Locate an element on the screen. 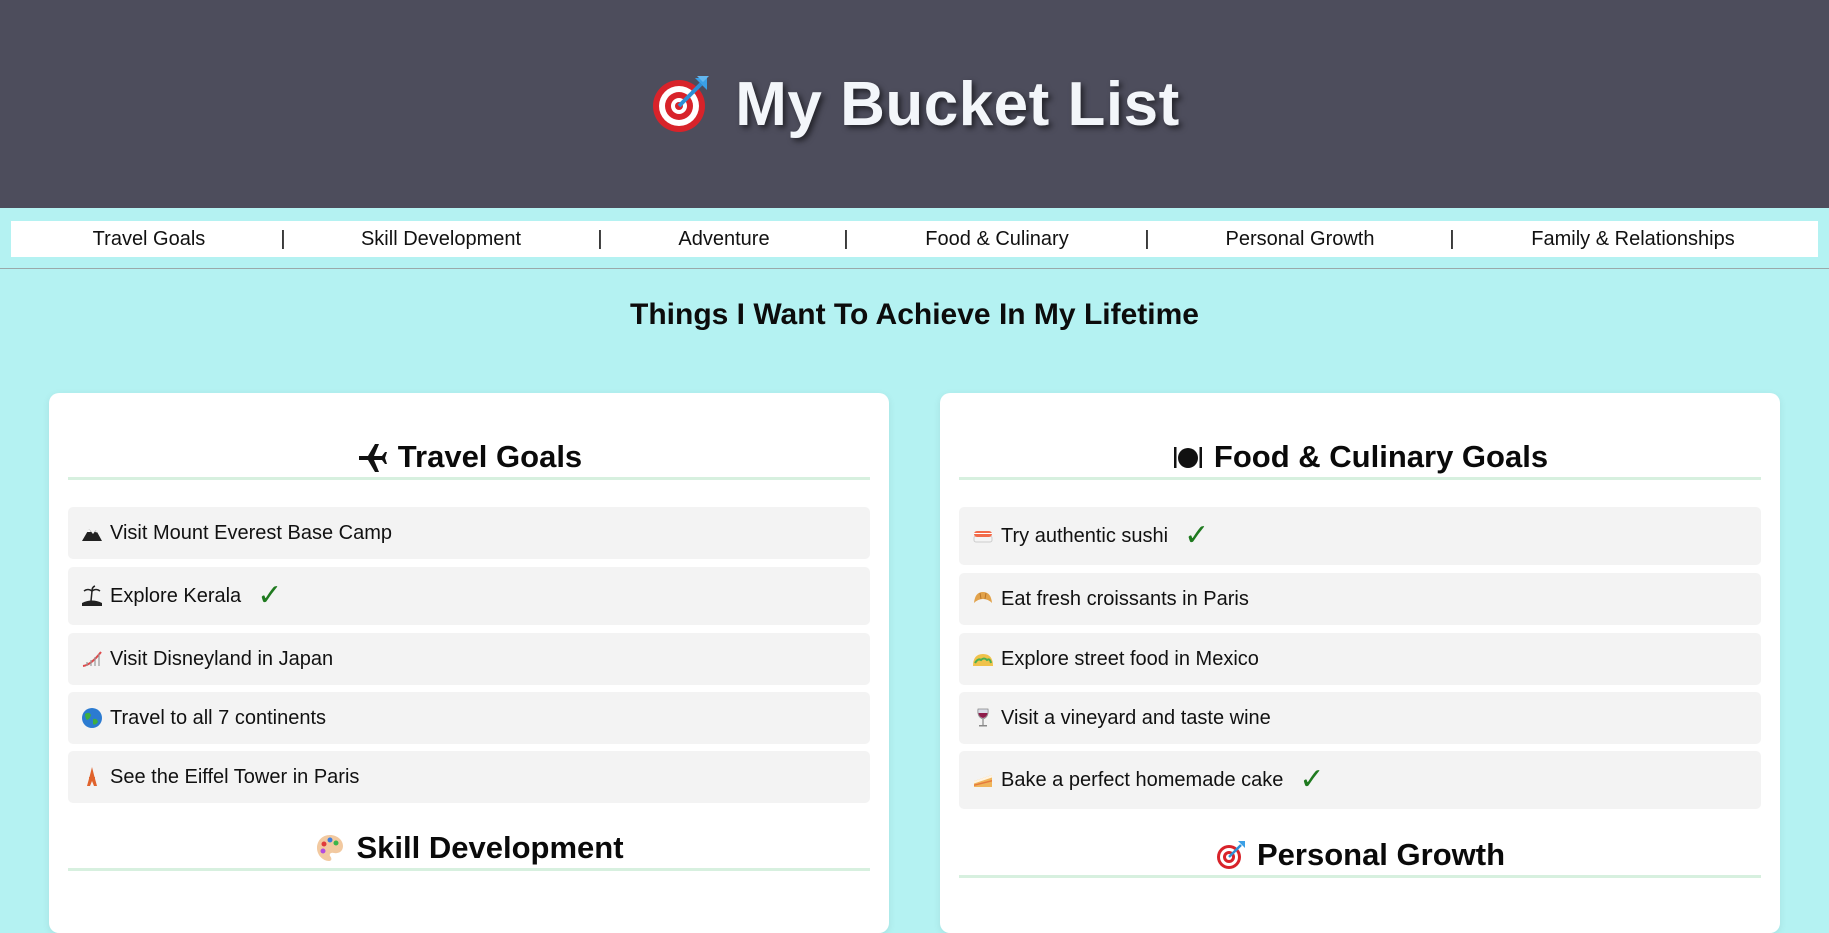 This screenshot has height=933, width=1829. cake-icon is located at coordinates (983, 781).